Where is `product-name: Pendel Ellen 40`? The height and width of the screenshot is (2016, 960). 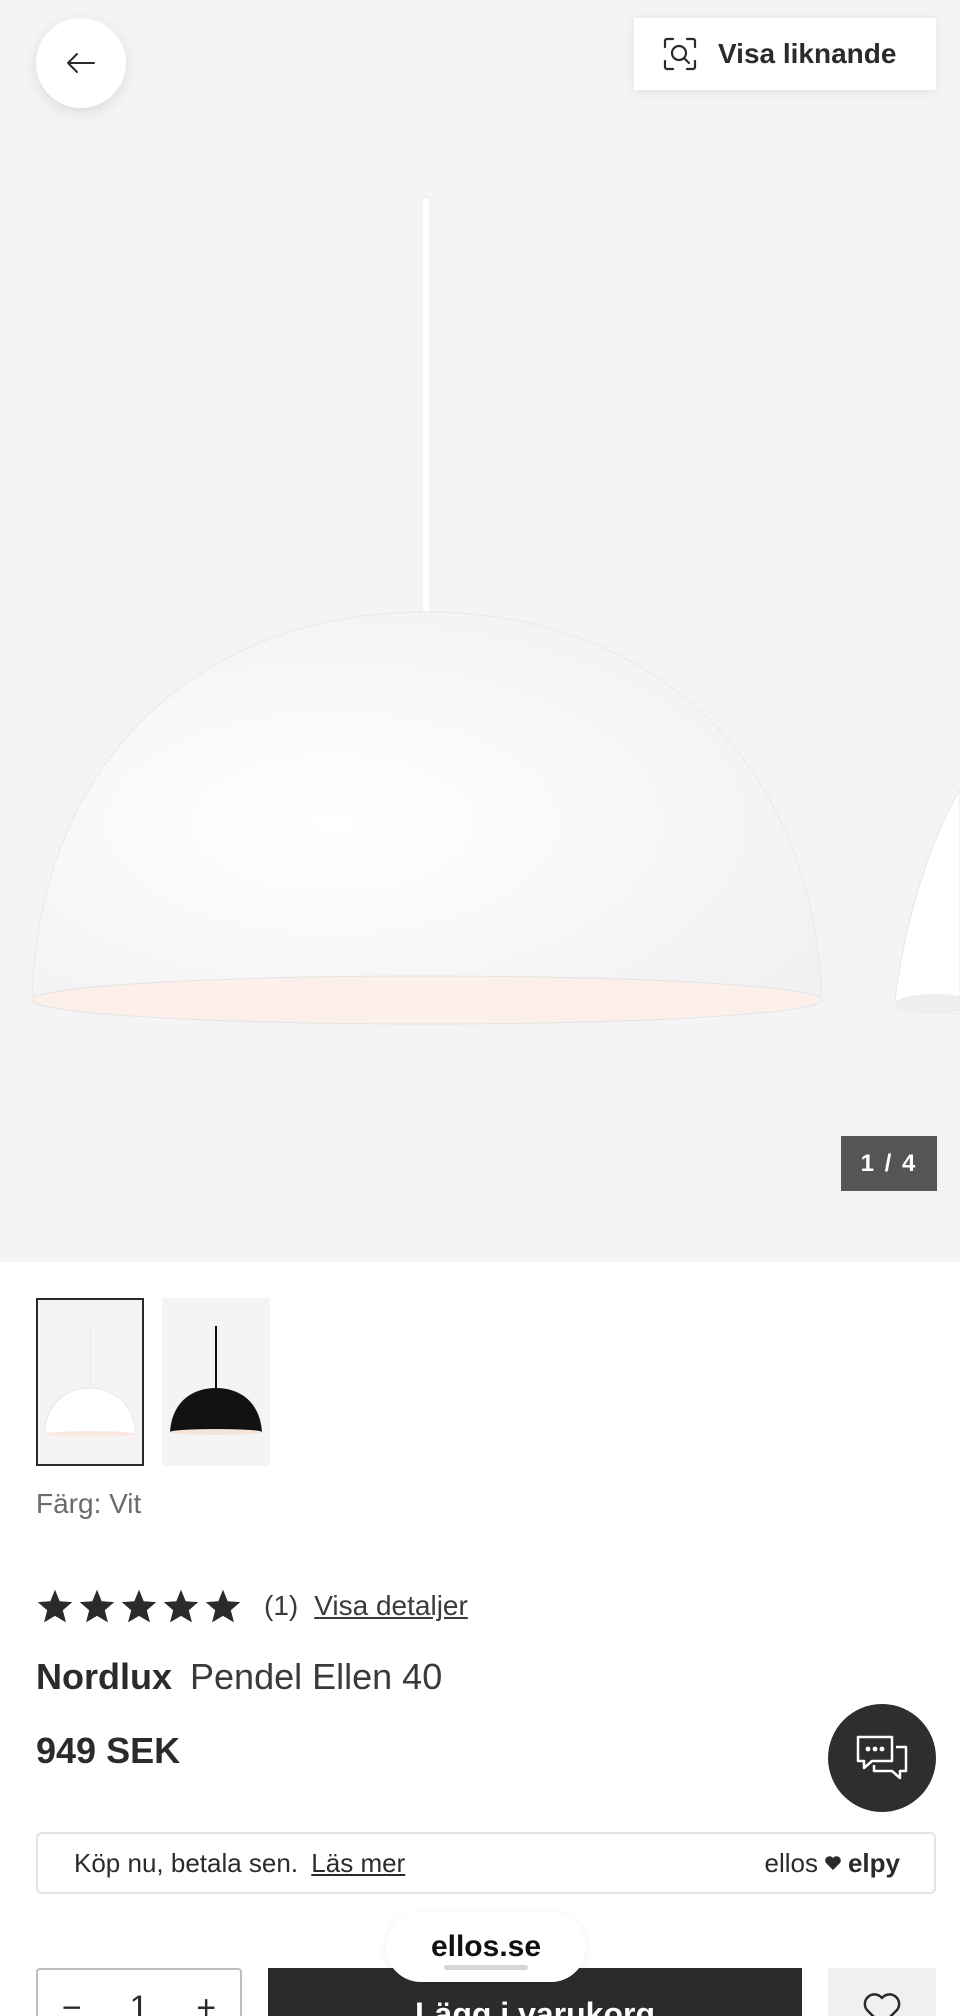
product-name: Pendel Ellen 40 is located at coordinates (316, 1676).